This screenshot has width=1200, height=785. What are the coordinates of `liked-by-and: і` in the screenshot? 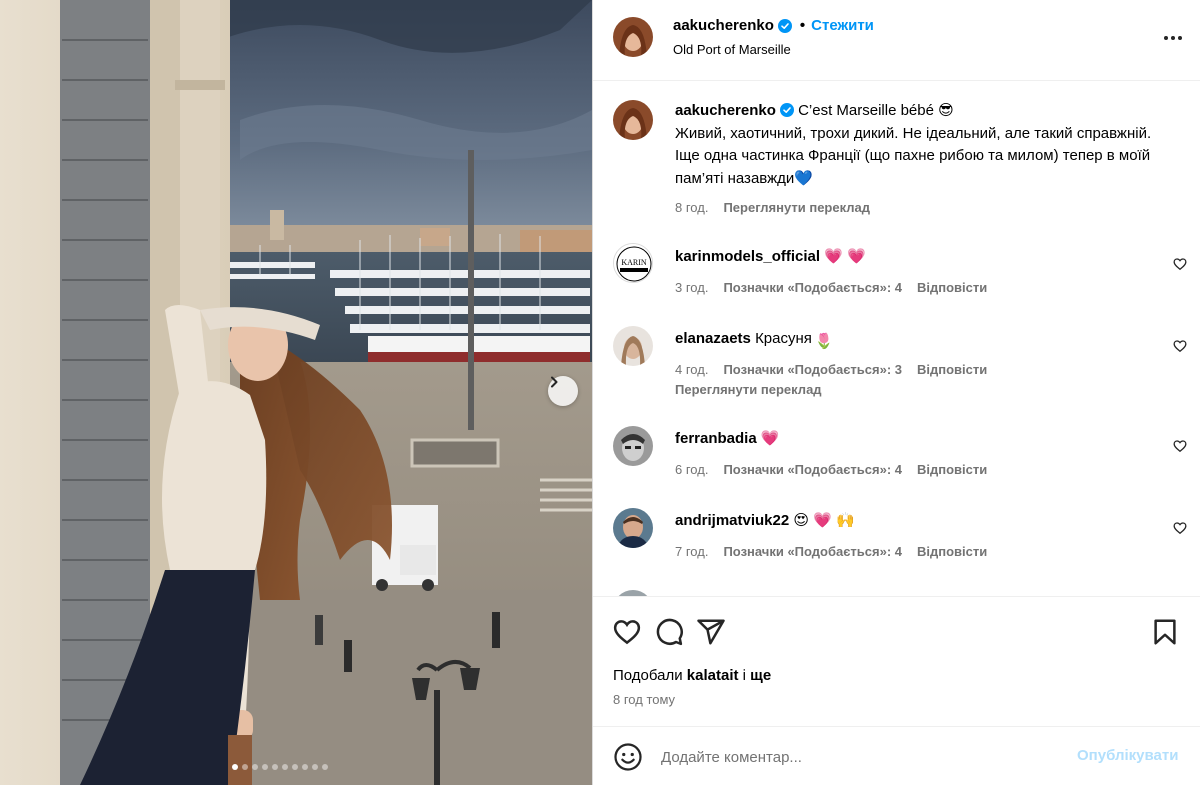 It's located at (744, 675).